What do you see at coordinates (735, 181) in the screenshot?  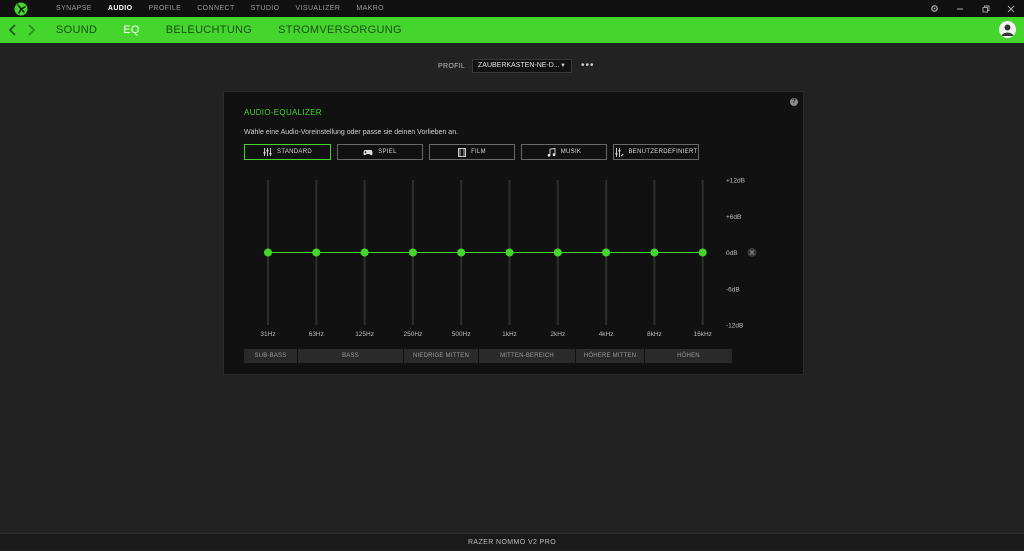 I see `eq-db-label: +12dB` at bounding box center [735, 181].